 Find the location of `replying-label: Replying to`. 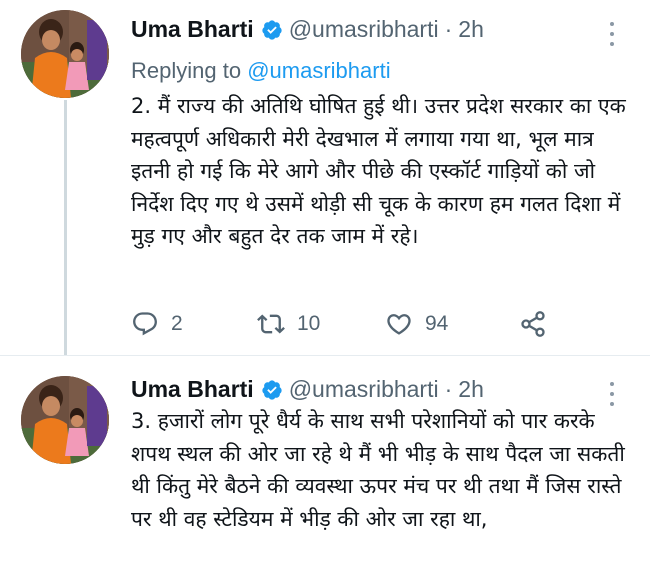

replying-label: Replying to is located at coordinates (186, 70).